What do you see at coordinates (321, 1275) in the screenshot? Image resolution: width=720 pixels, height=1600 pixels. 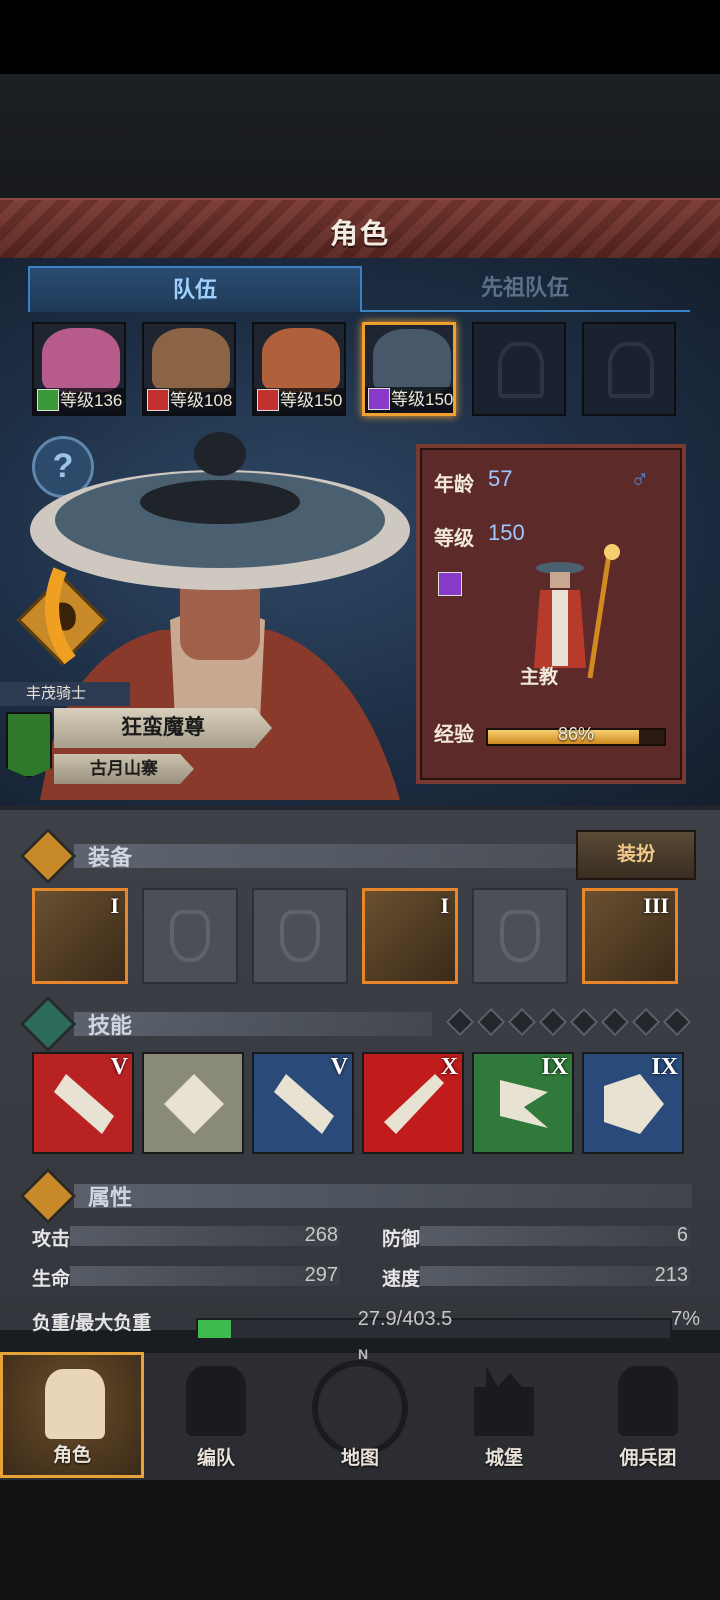 I see `hp-value: 297` at bounding box center [321, 1275].